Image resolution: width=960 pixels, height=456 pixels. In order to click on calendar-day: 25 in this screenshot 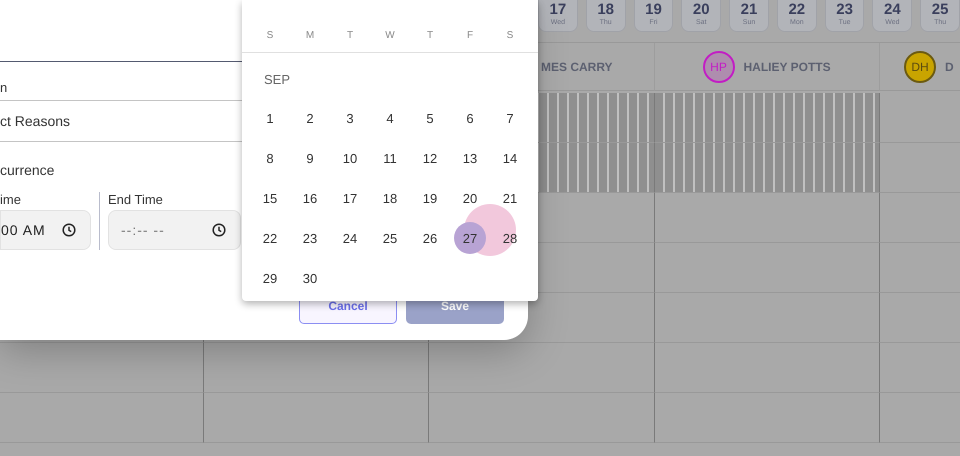, I will do `click(390, 238)`.